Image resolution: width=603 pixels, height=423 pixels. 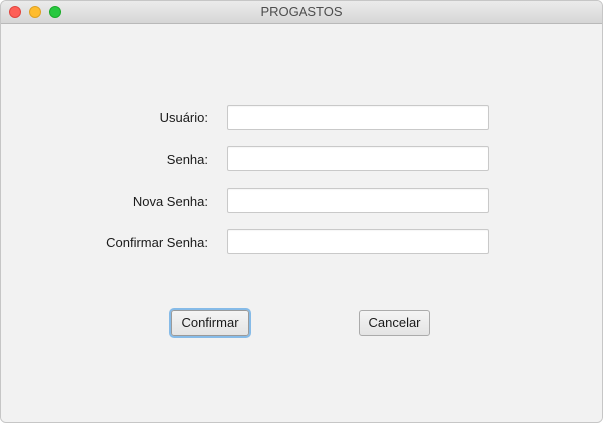 What do you see at coordinates (358, 158) in the screenshot?
I see `senha-input` at bounding box center [358, 158].